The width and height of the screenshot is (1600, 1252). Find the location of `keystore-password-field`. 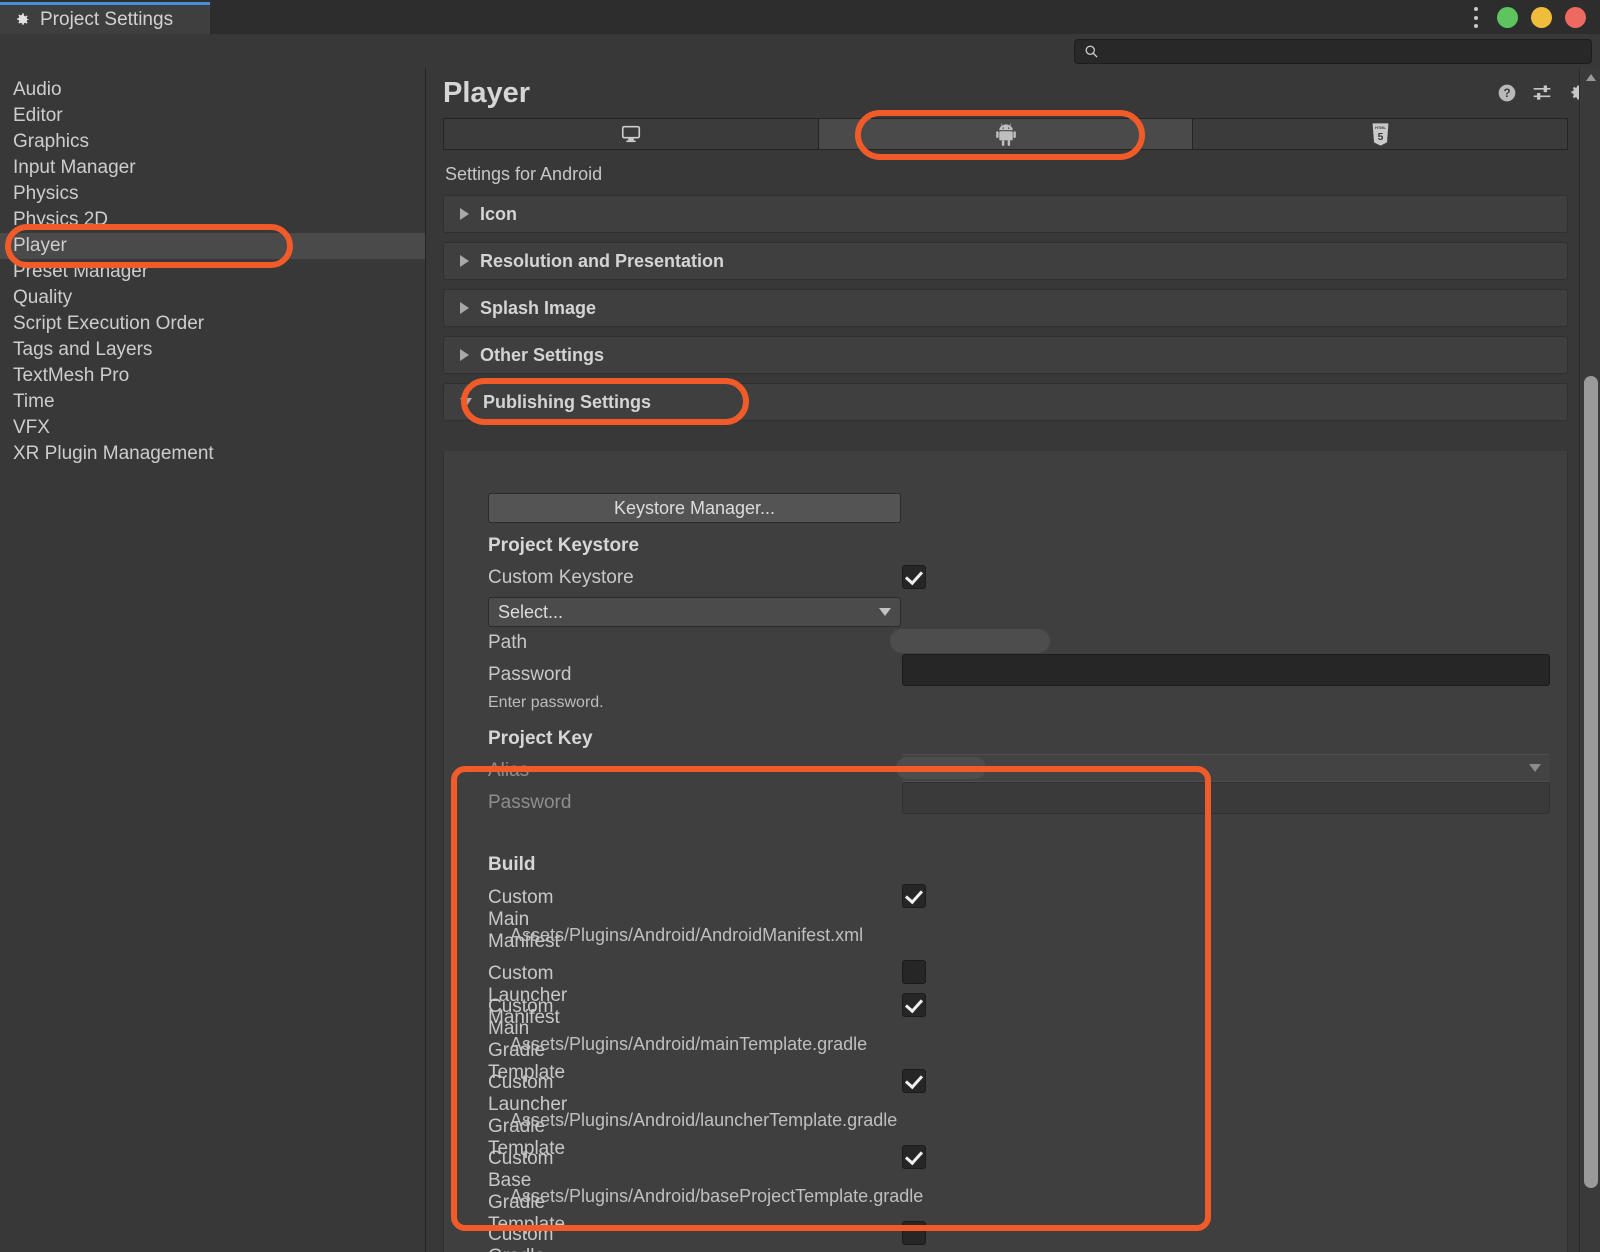

keystore-password-field is located at coordinates (1226, 670).